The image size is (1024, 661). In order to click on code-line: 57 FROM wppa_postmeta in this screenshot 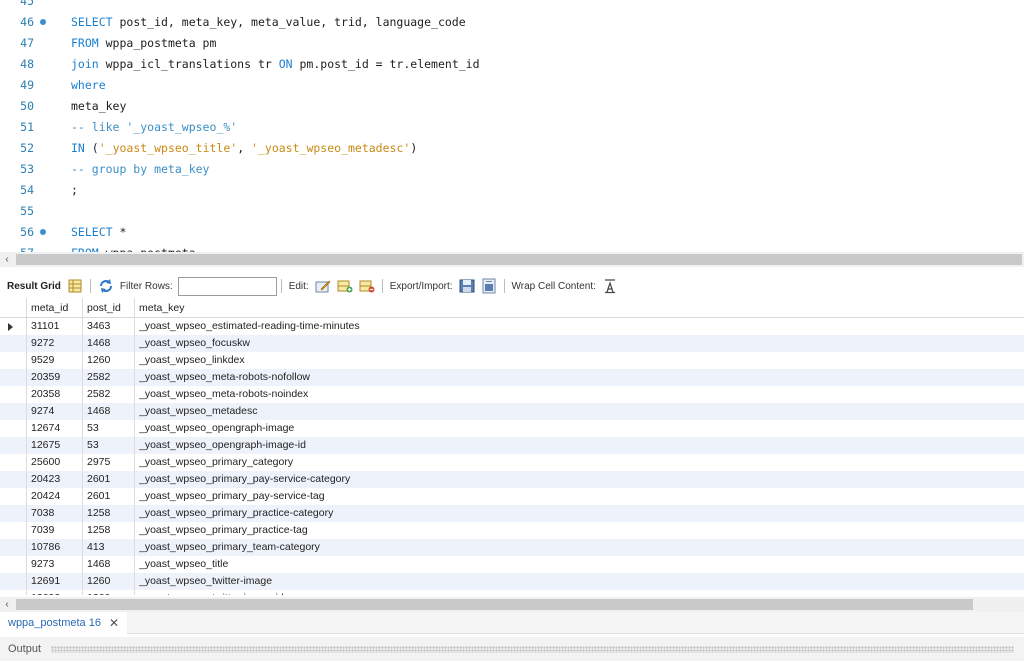, I will do `click(512, 247)`.